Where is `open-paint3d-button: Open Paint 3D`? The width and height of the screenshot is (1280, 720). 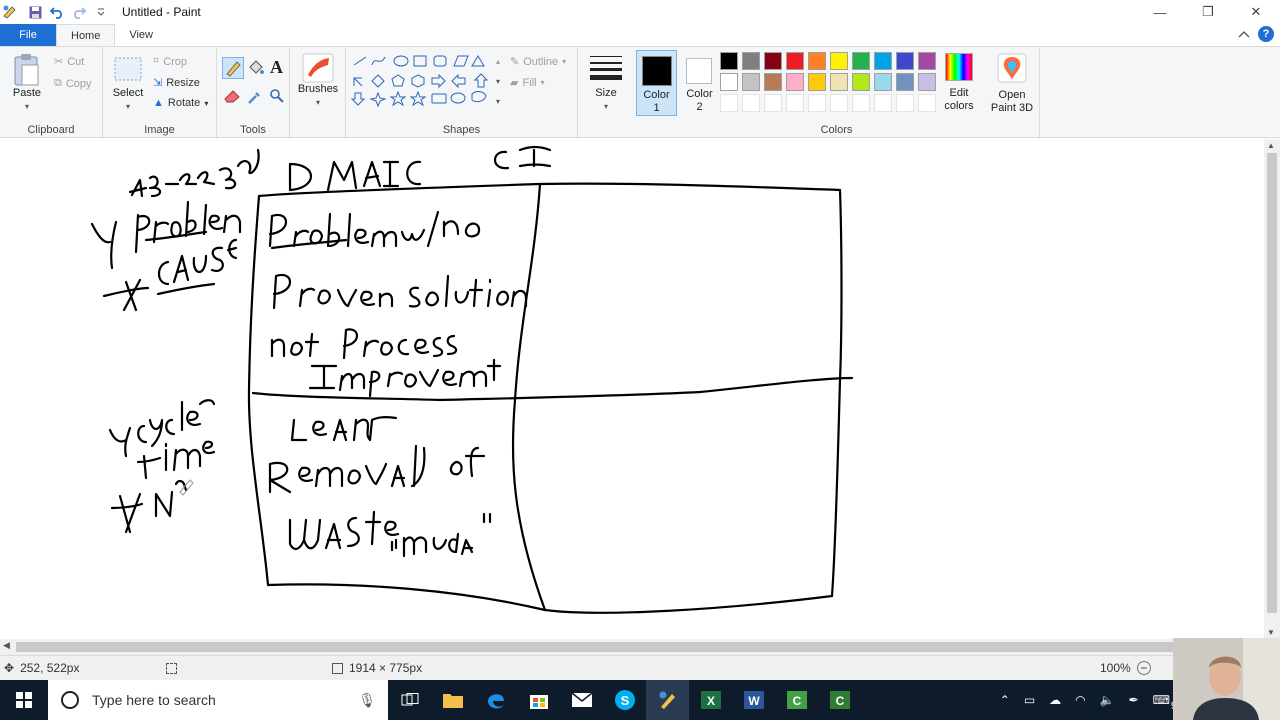 open-paint3d-button: Open Paint 3D is located at coordinates (1012, 84).